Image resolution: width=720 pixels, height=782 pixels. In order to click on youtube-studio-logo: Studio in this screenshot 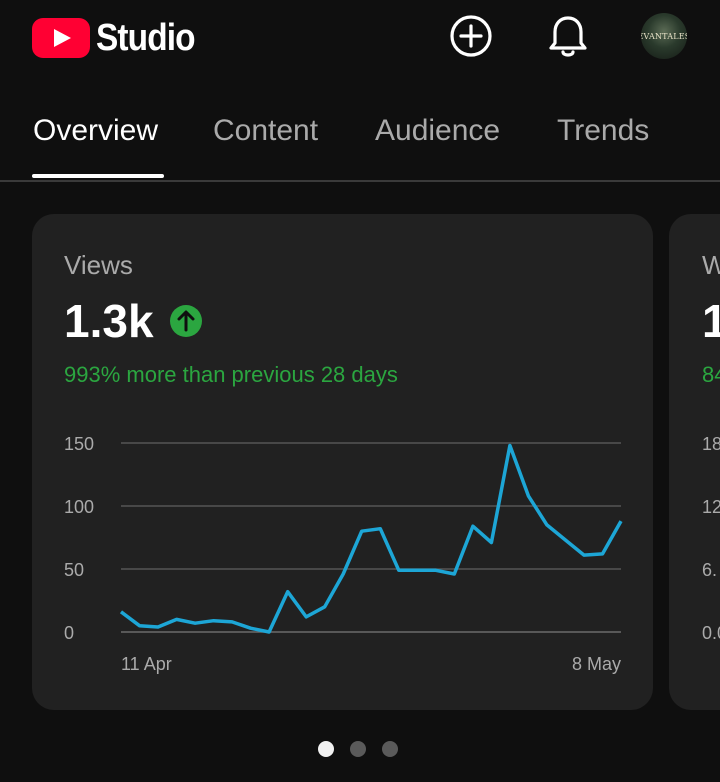, I will do `click(120, 38)`.